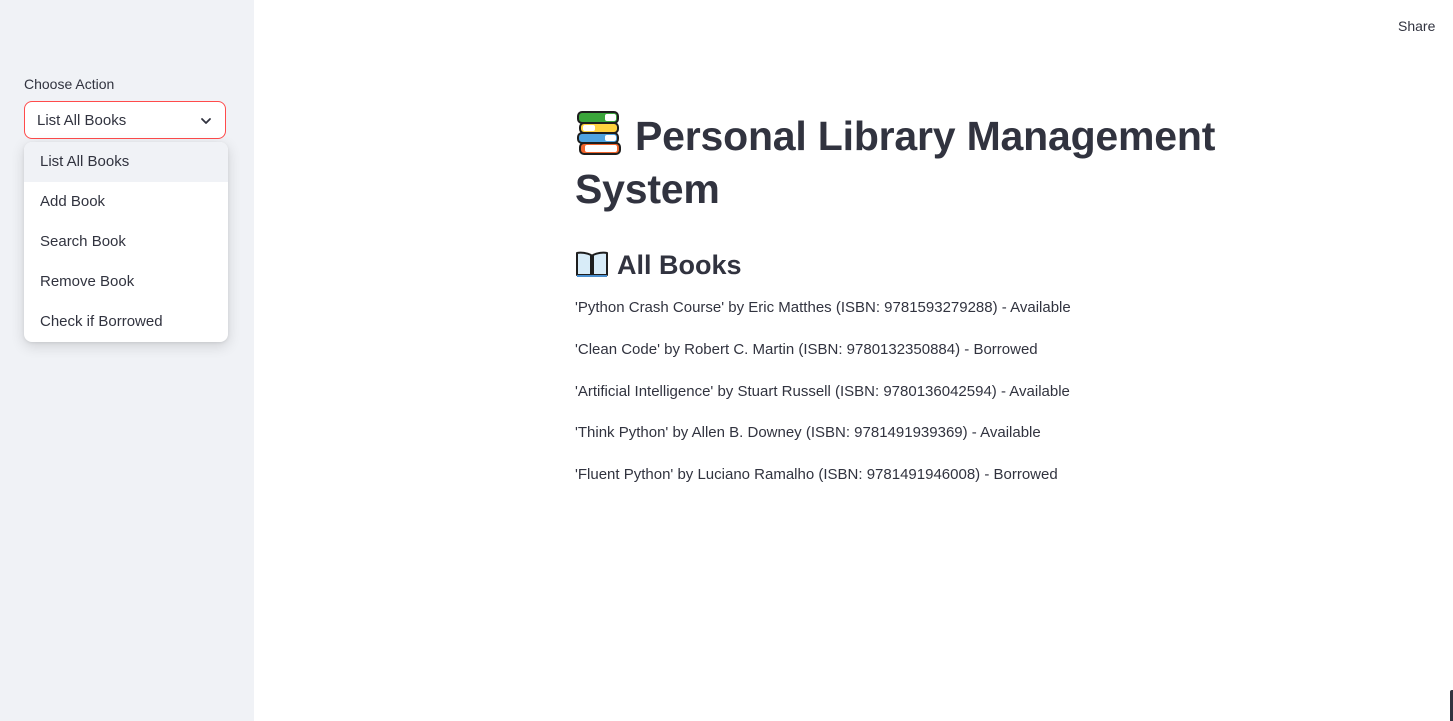 The height and width of the screenshot is (721, 1453). I want to click on page-title-text: Personal Library Management System, so click(895, 162).